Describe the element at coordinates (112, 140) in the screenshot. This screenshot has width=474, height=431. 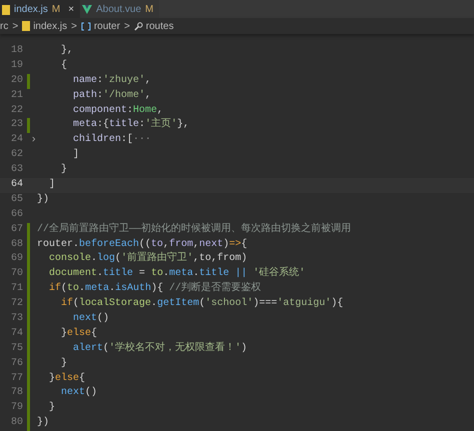
I see `code-line: children:[···` at that location.